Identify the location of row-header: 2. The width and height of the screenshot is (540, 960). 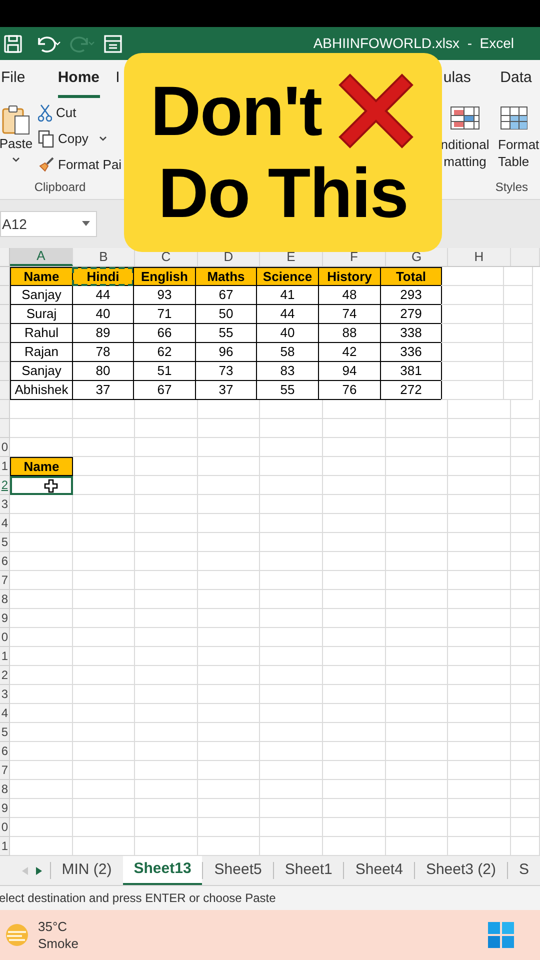
(5, 485).